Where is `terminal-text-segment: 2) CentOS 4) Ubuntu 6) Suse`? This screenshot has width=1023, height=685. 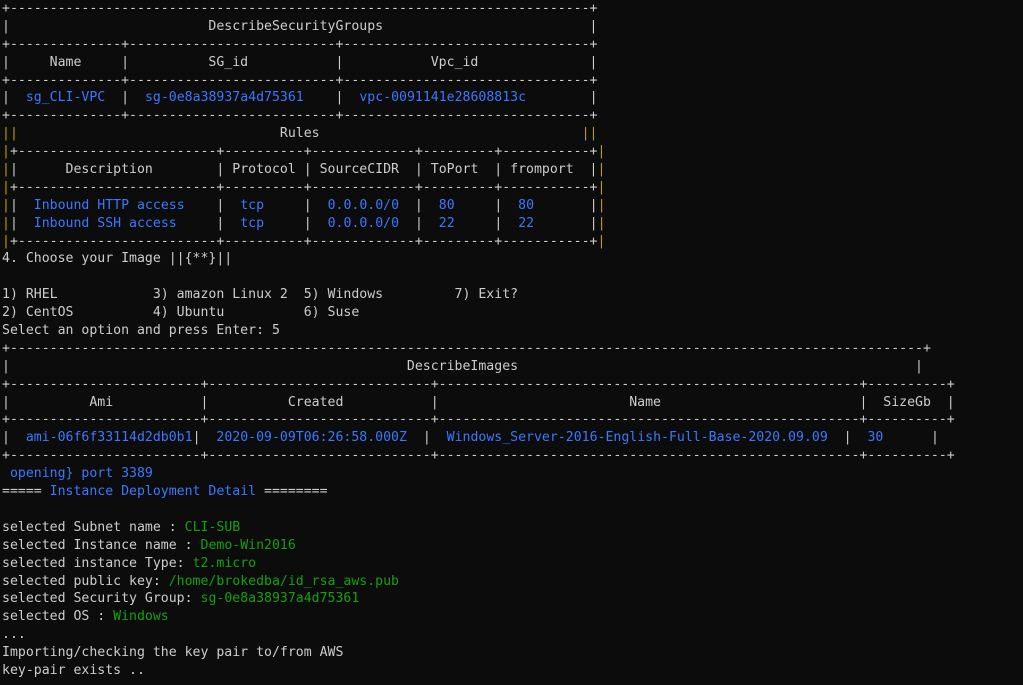 terminal-text-segment: 2) CentOS 4) Ubuntu 6) Suse is located at coordinates (181, 313).